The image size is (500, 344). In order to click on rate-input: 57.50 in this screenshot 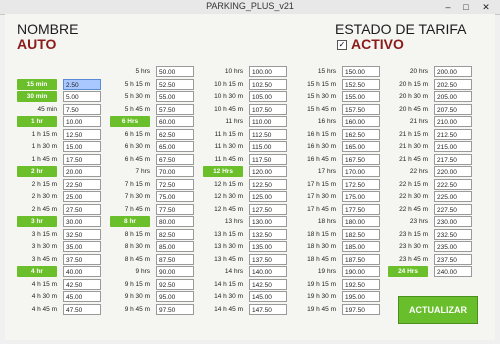, I will do `click(175, 109)`.